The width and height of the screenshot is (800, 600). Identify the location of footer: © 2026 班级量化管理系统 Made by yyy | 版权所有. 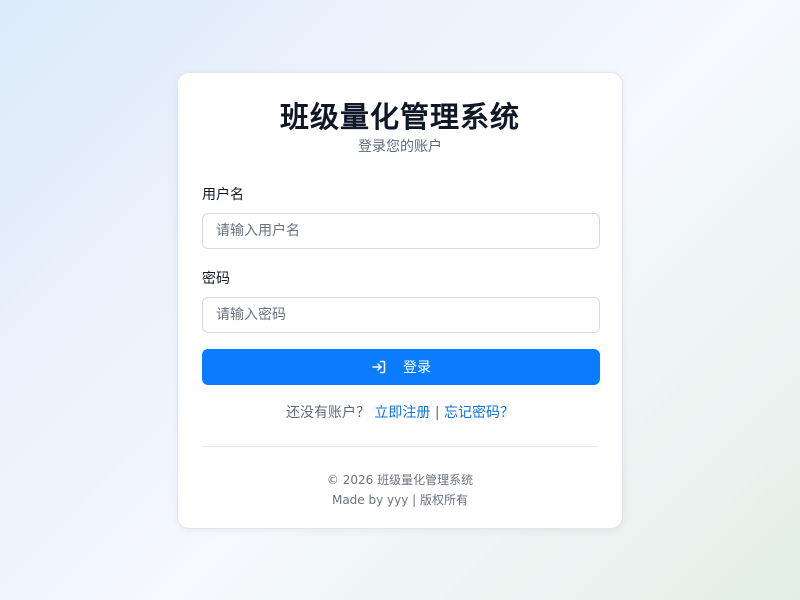
(400, 490).